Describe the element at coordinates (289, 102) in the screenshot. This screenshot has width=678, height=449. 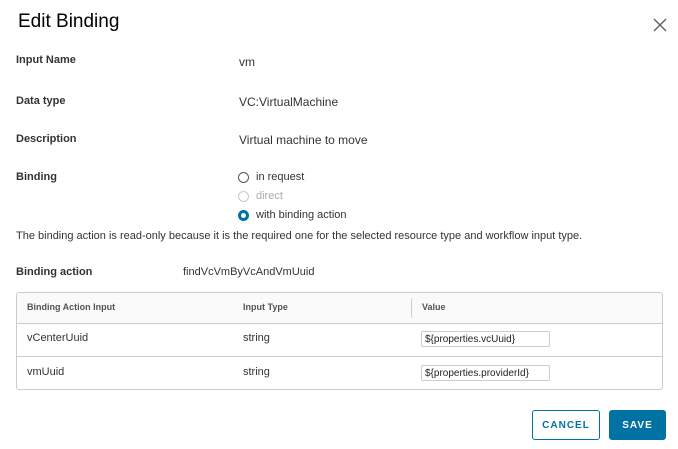
I see `data-type-value: VC:VirtualMachine` at that location.